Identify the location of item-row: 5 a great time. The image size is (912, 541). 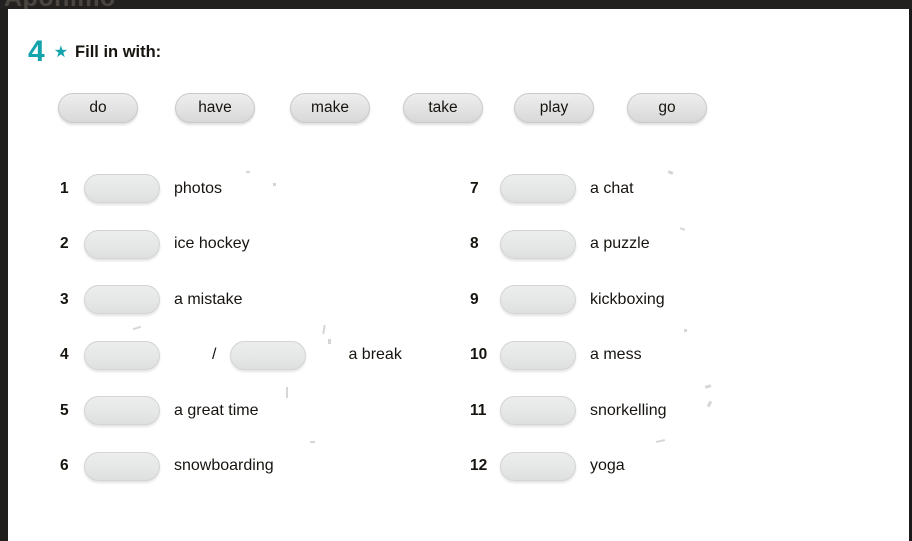
(265, 411).